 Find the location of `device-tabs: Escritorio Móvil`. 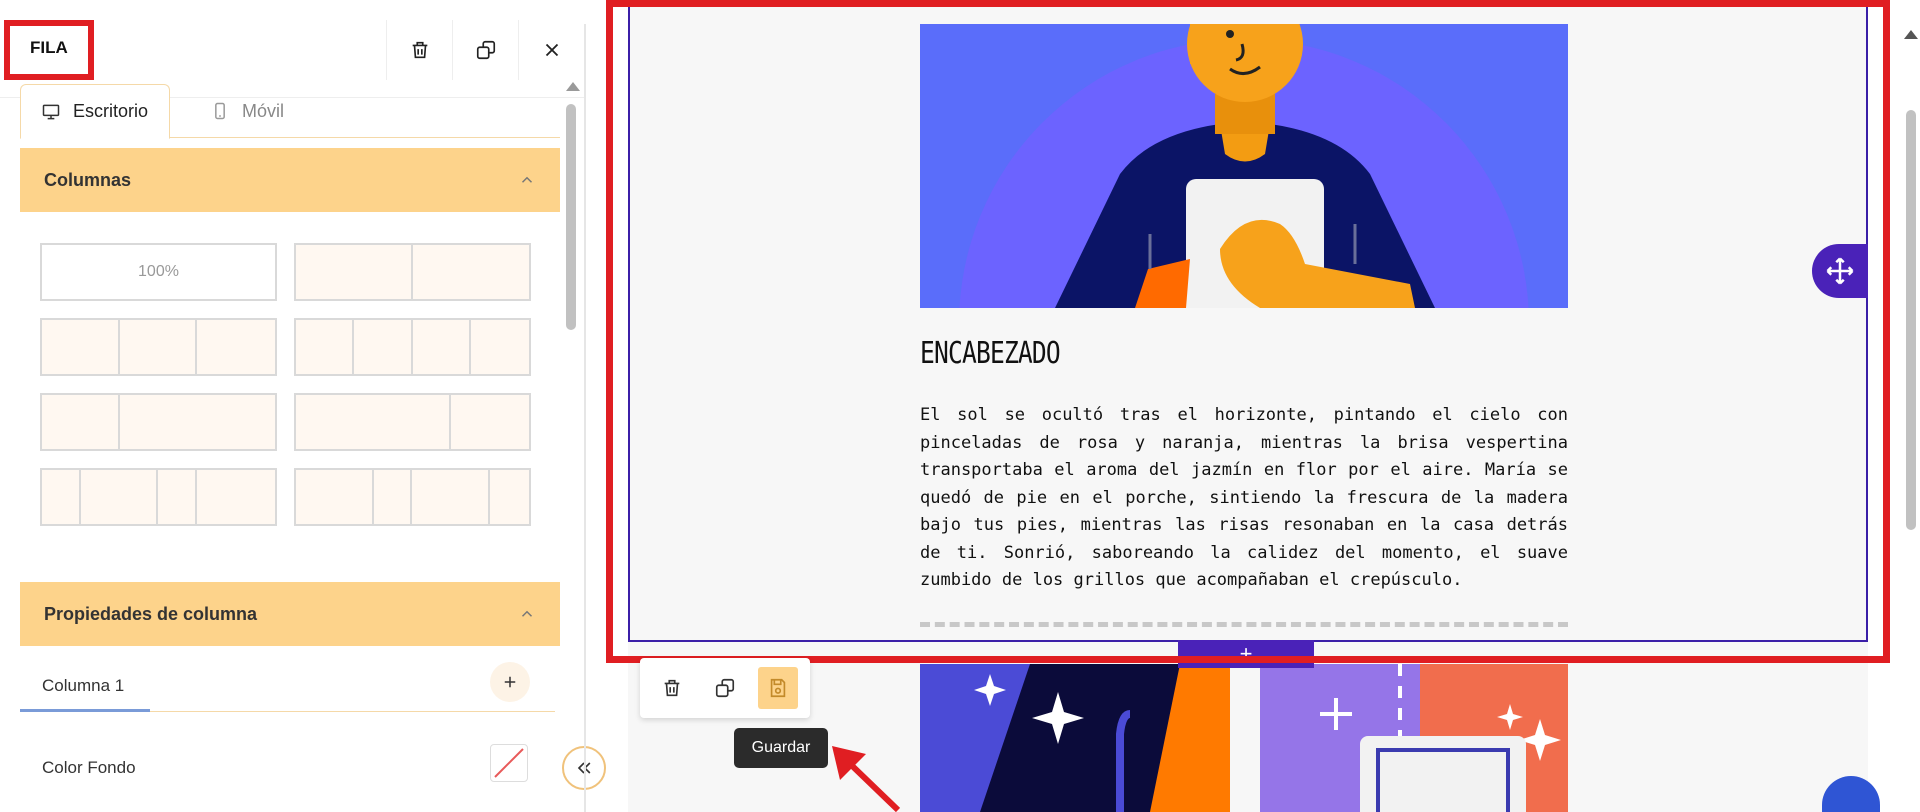

device-tabs: Escritorio Móvil is located at coordinates (290, 111).